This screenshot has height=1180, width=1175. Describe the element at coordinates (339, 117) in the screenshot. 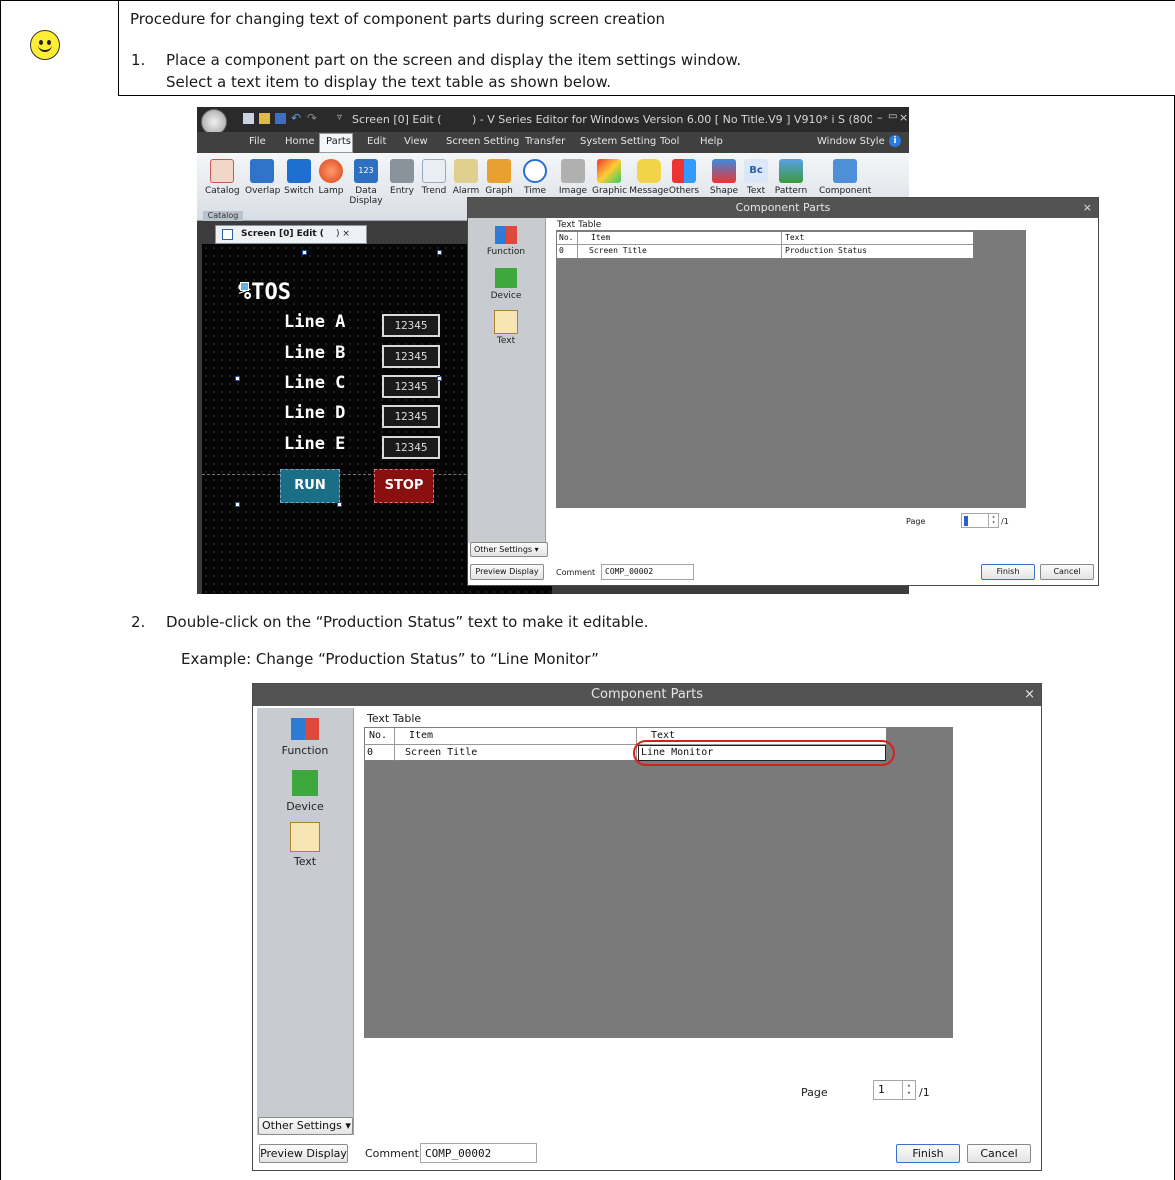

I see `quick-access-dropdown-icon: ▿` at that location.